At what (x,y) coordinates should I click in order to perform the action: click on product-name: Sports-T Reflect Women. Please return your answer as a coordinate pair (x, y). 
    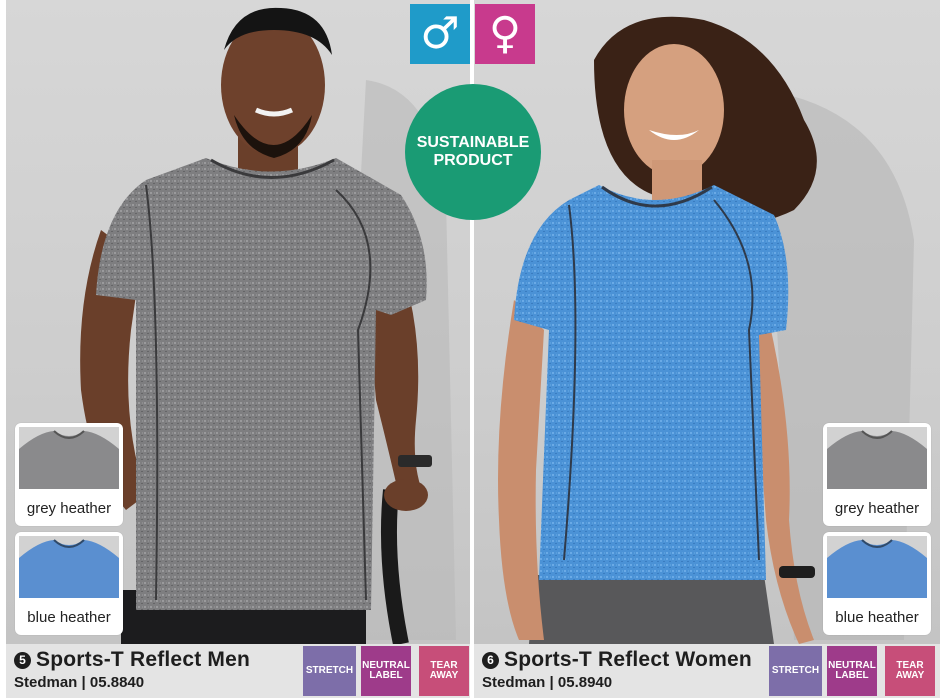
    Looking at the image, I should click on (628, 659).